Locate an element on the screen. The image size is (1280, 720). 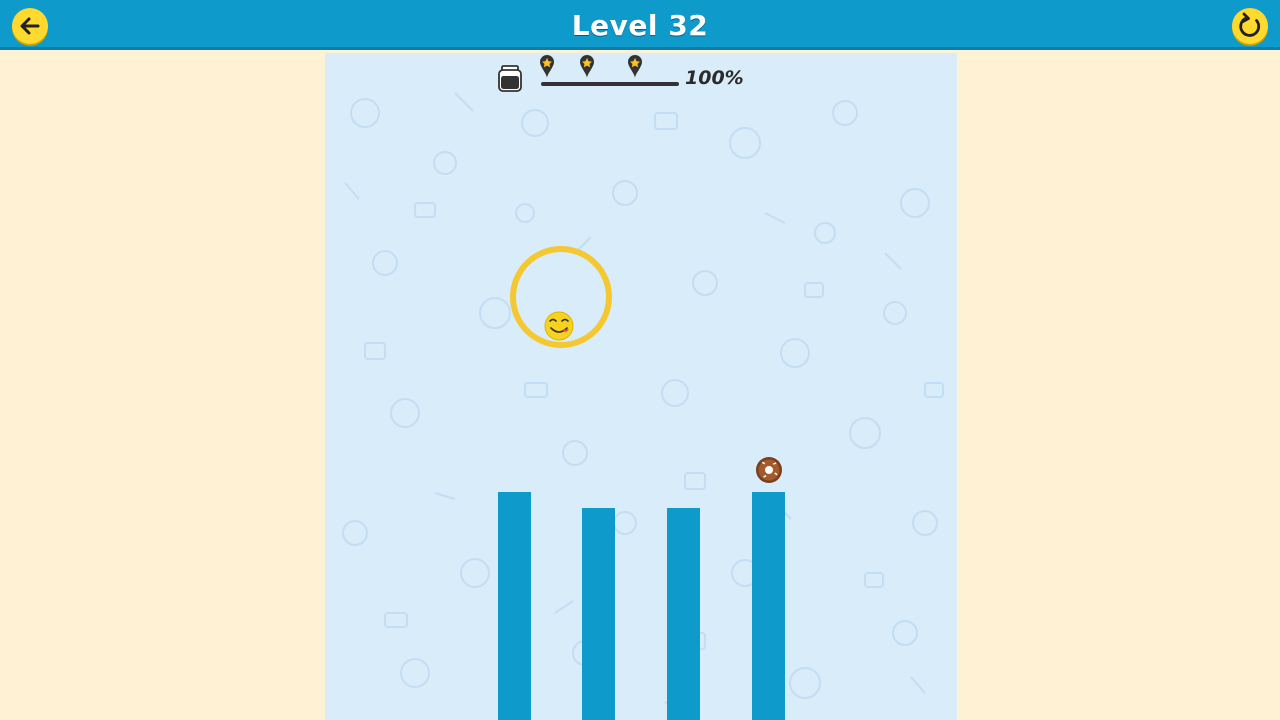
restart-icon is located at coordinates (1250, 24).